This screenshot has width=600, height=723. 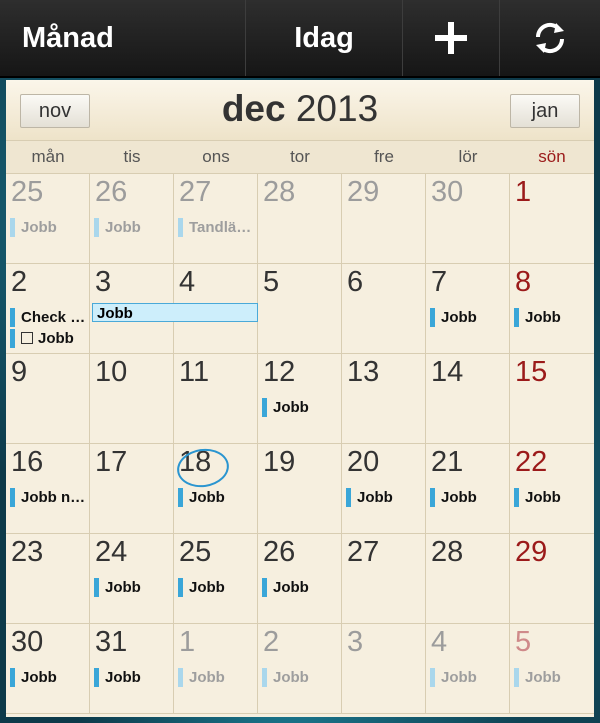 I want to click on weekday-label: ons, so click(x=216, y=156).